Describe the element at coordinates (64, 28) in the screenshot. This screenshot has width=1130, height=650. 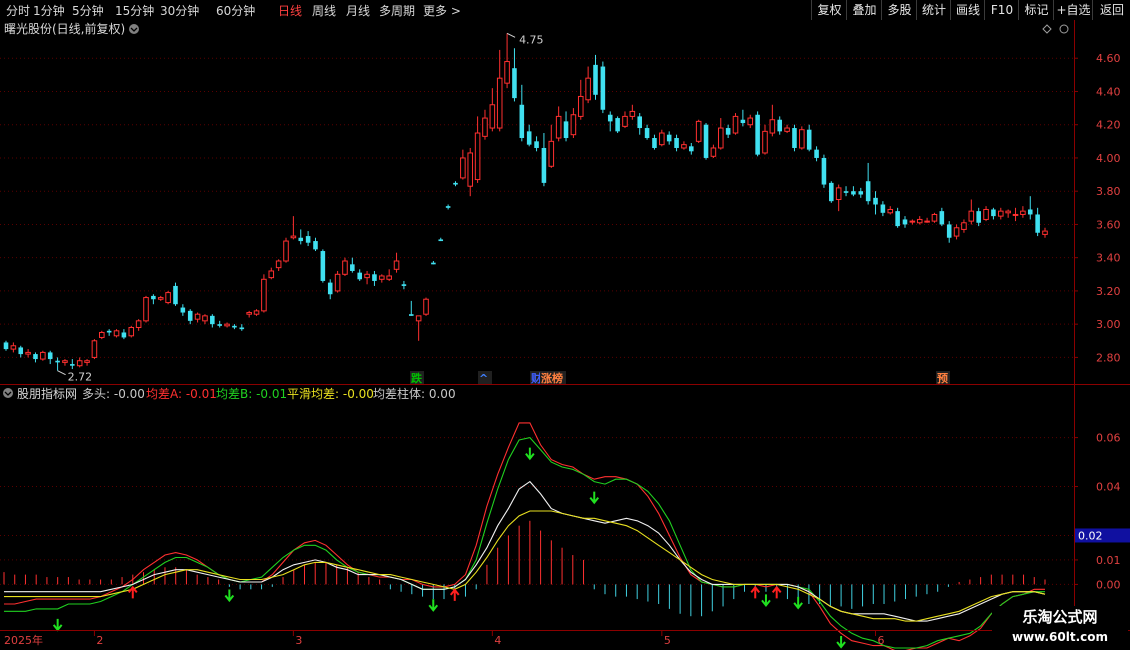
I see `main-panel-title: 曙光股份(日线,前复权)` at that location.